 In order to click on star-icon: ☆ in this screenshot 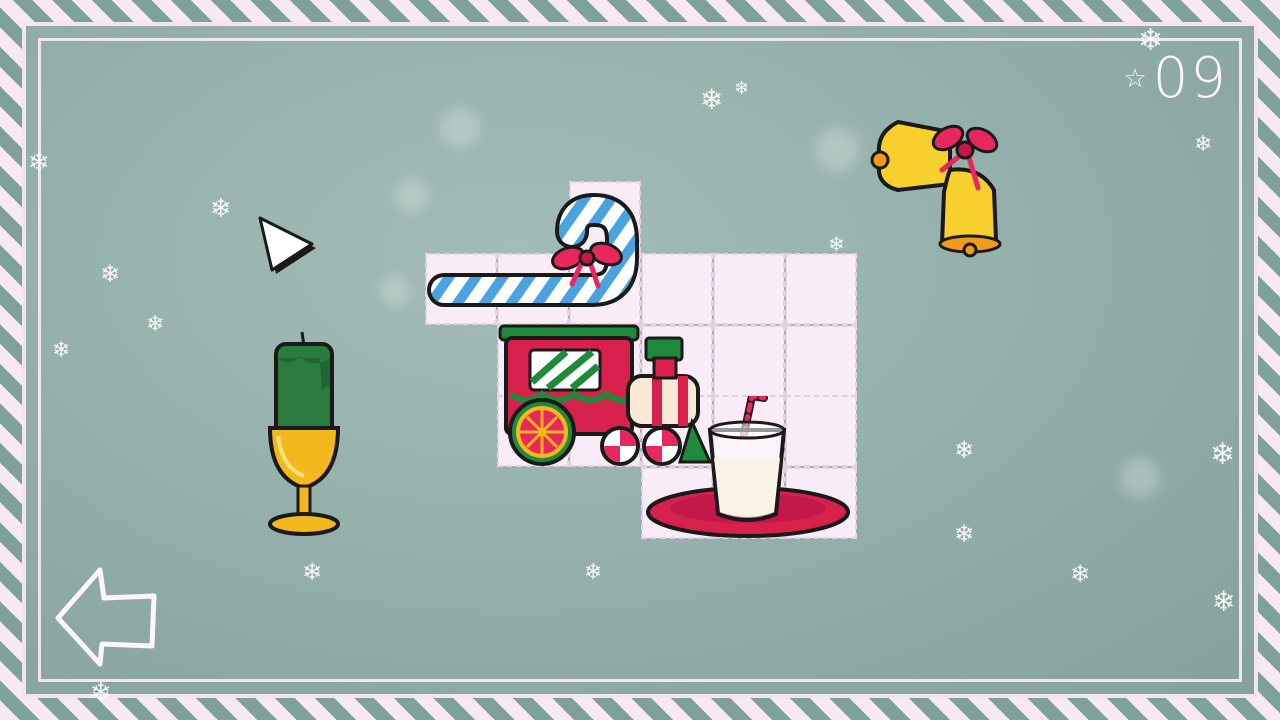, I will do `click(1135, 79)`.